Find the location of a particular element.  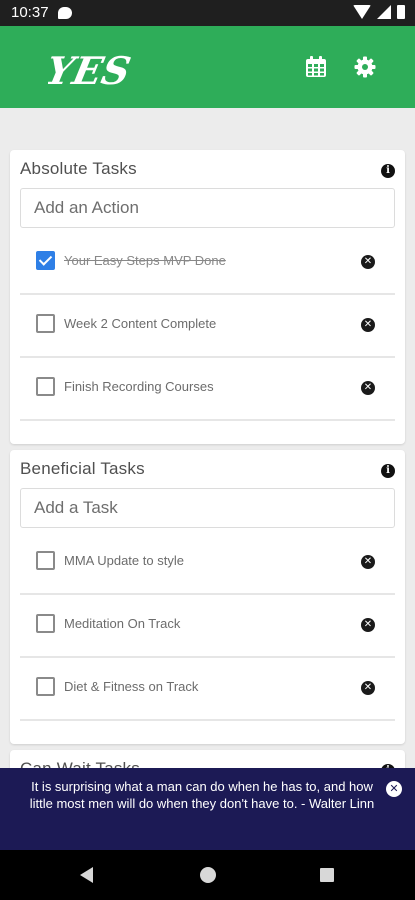

add-action-input is located at coordinates (207, 208).